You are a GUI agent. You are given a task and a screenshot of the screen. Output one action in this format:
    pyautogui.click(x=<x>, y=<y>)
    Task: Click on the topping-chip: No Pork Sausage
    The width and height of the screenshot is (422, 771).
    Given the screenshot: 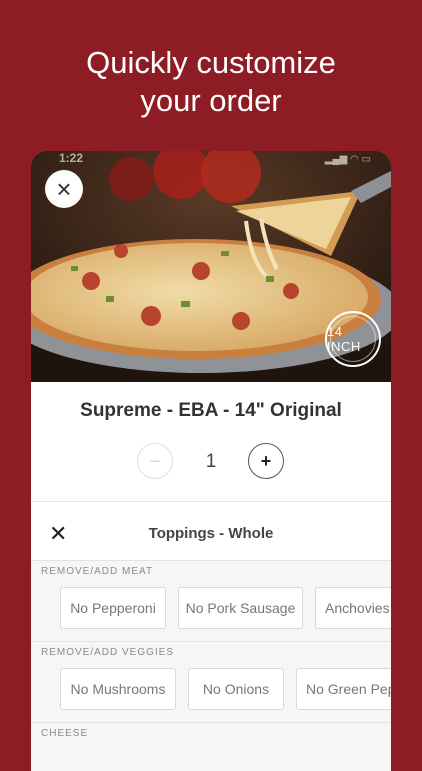 What is the action you would take?
    pyautogui.click(x=240, y=608)
    